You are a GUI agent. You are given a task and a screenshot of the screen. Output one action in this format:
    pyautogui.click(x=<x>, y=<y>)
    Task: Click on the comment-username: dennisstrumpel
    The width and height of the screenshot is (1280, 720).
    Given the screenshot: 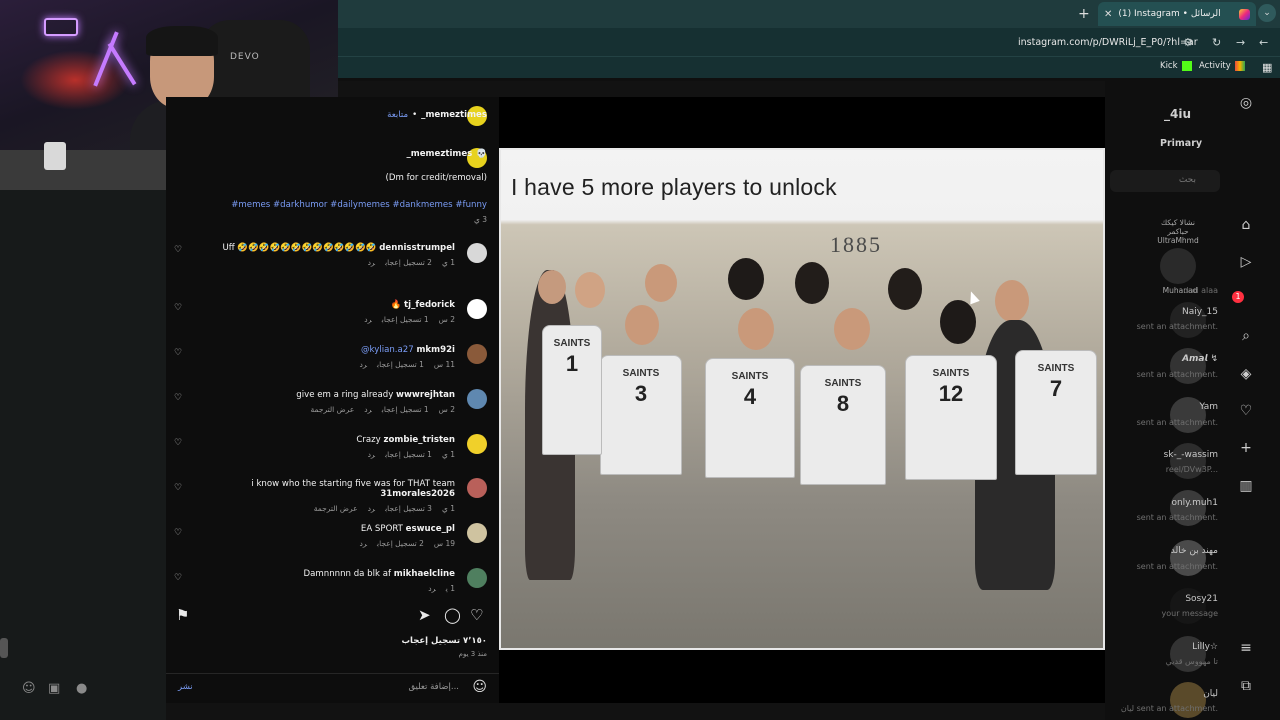 What is the action you would take?
    pyautogui.click(x=417, y=248)
    